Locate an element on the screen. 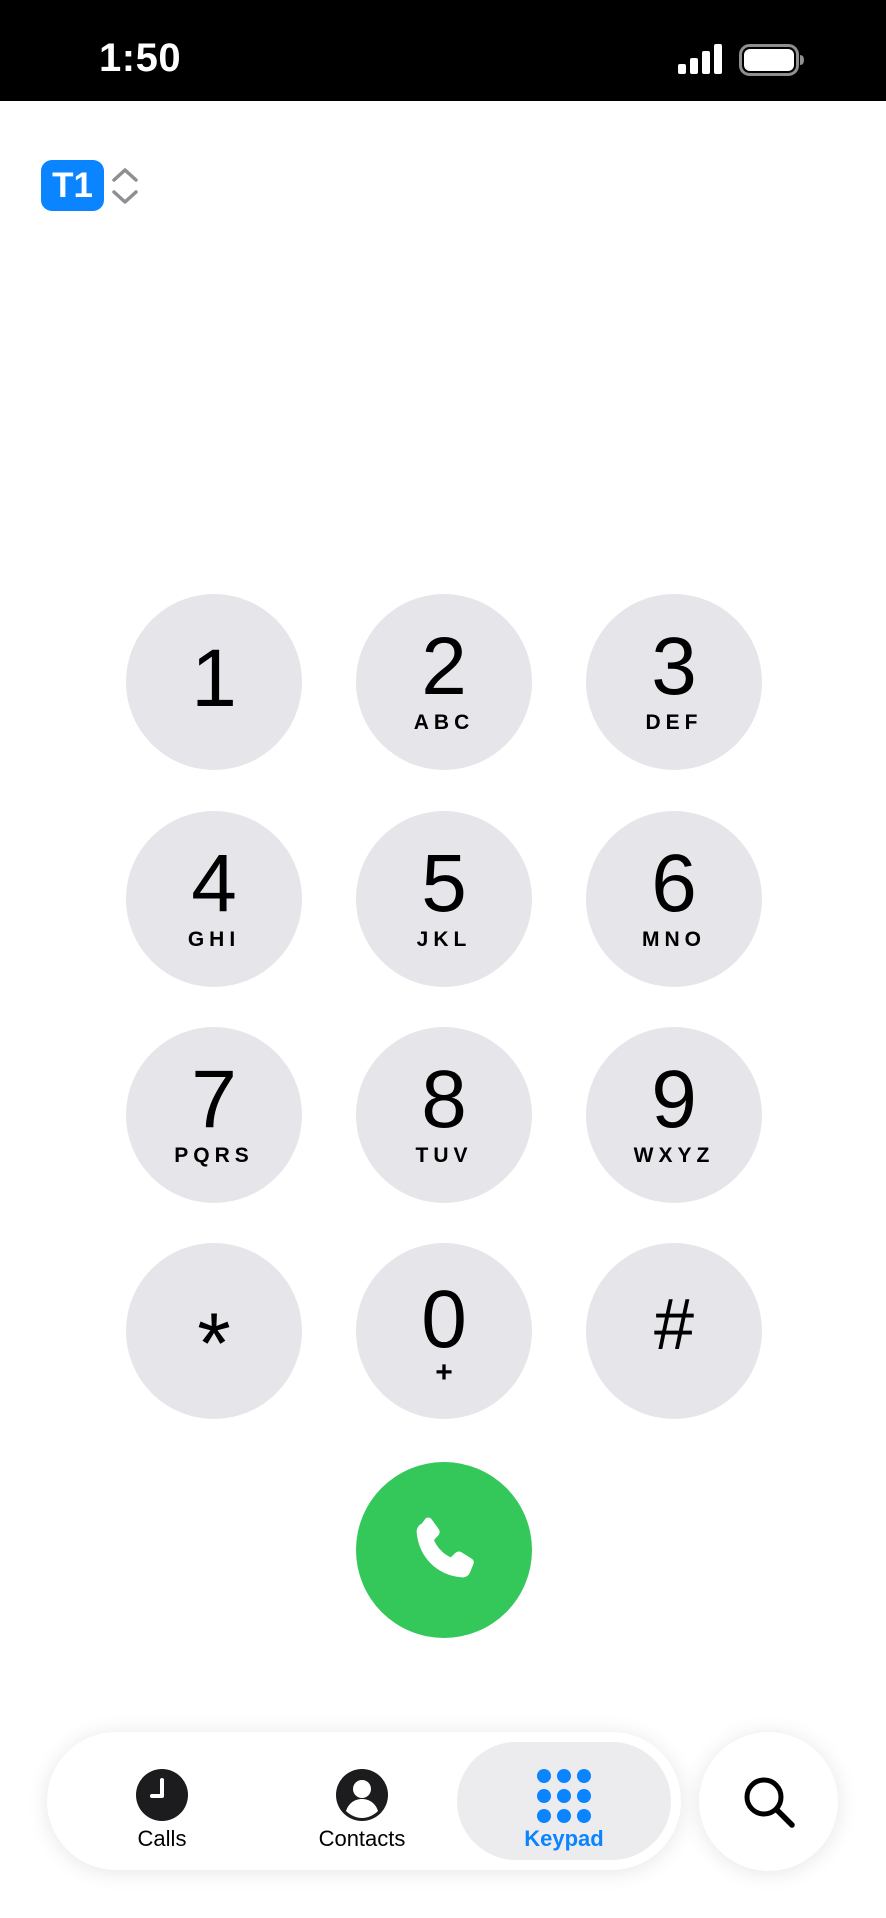  tab-contacts: Contacts is located at coordinates (362, 1801).